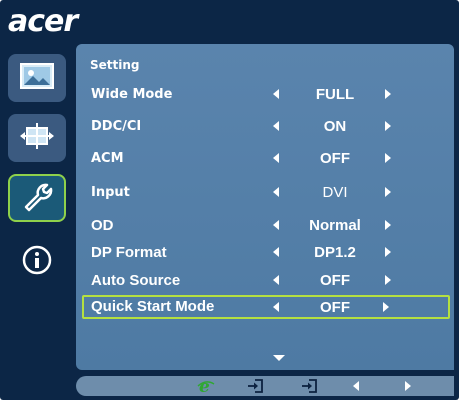 The height and width of the screenshot is (403, 459). Describe the element at coordinates (153, 306) in the screenshot. I see `menu-row-label: Quick Start Mode` at that location.